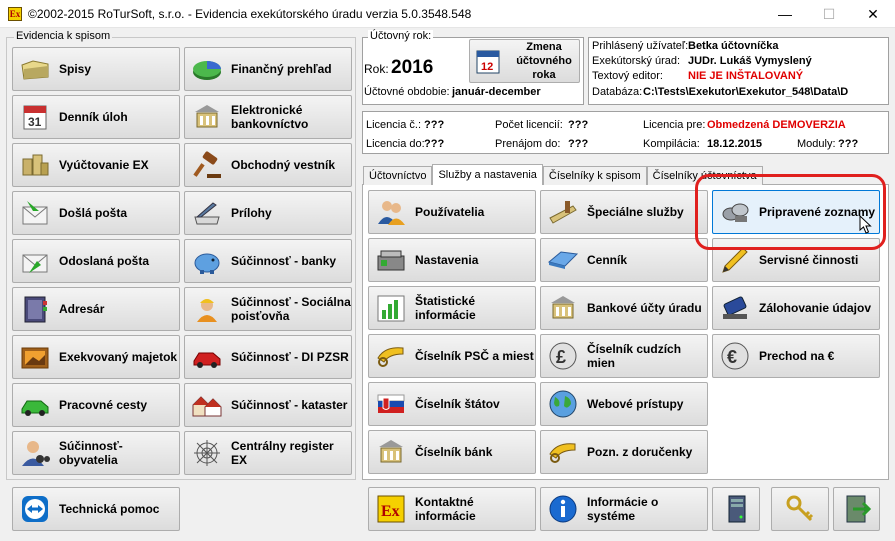  Describe the element at coordinates (268, 213) in the screenshot. I see `attachments-button: Prílohy` at that location.